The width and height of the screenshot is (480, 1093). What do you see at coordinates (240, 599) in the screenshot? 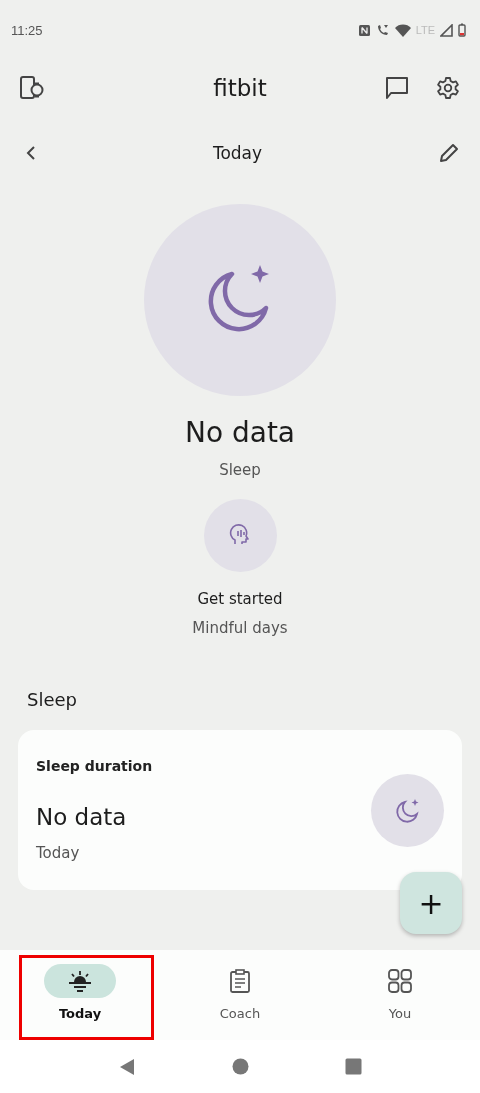
I see `mindful-action: Get started` at bounding box center [240, 599].